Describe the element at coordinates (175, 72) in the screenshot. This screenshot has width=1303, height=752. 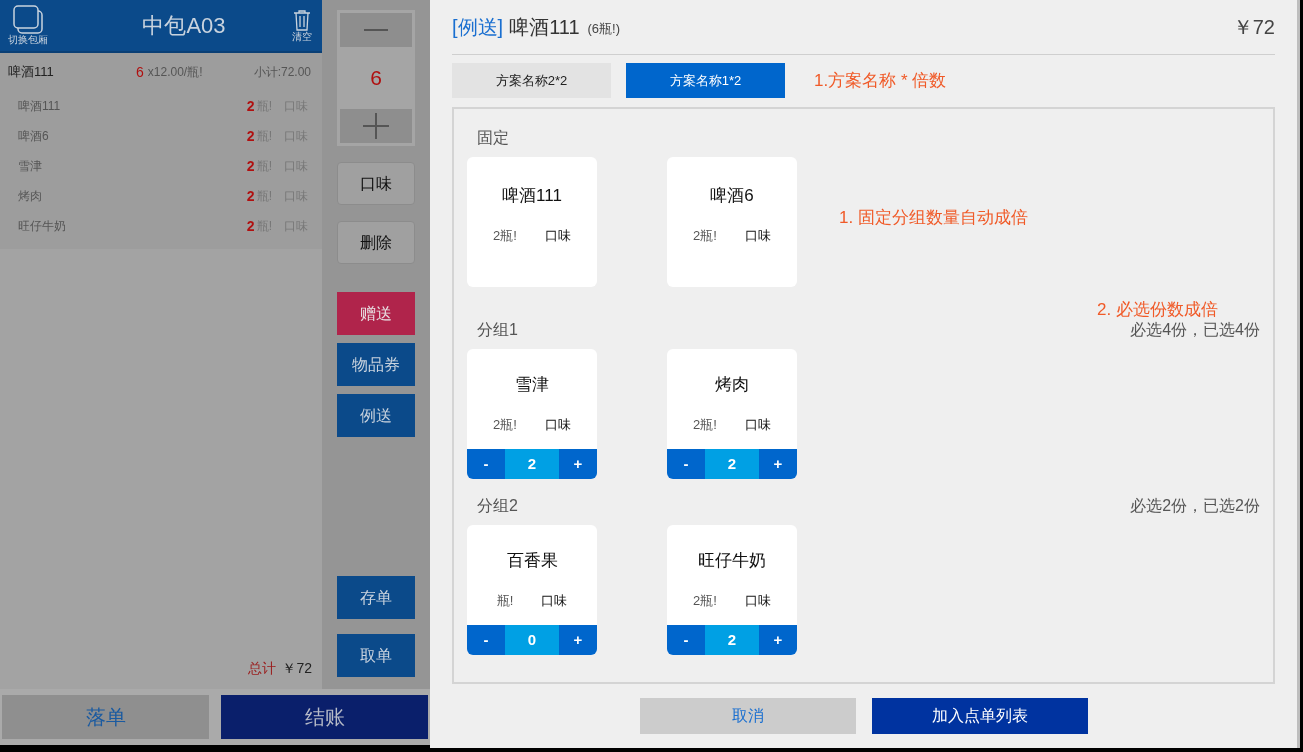
I see `unit-price: x12.00/瓶!` at that location.